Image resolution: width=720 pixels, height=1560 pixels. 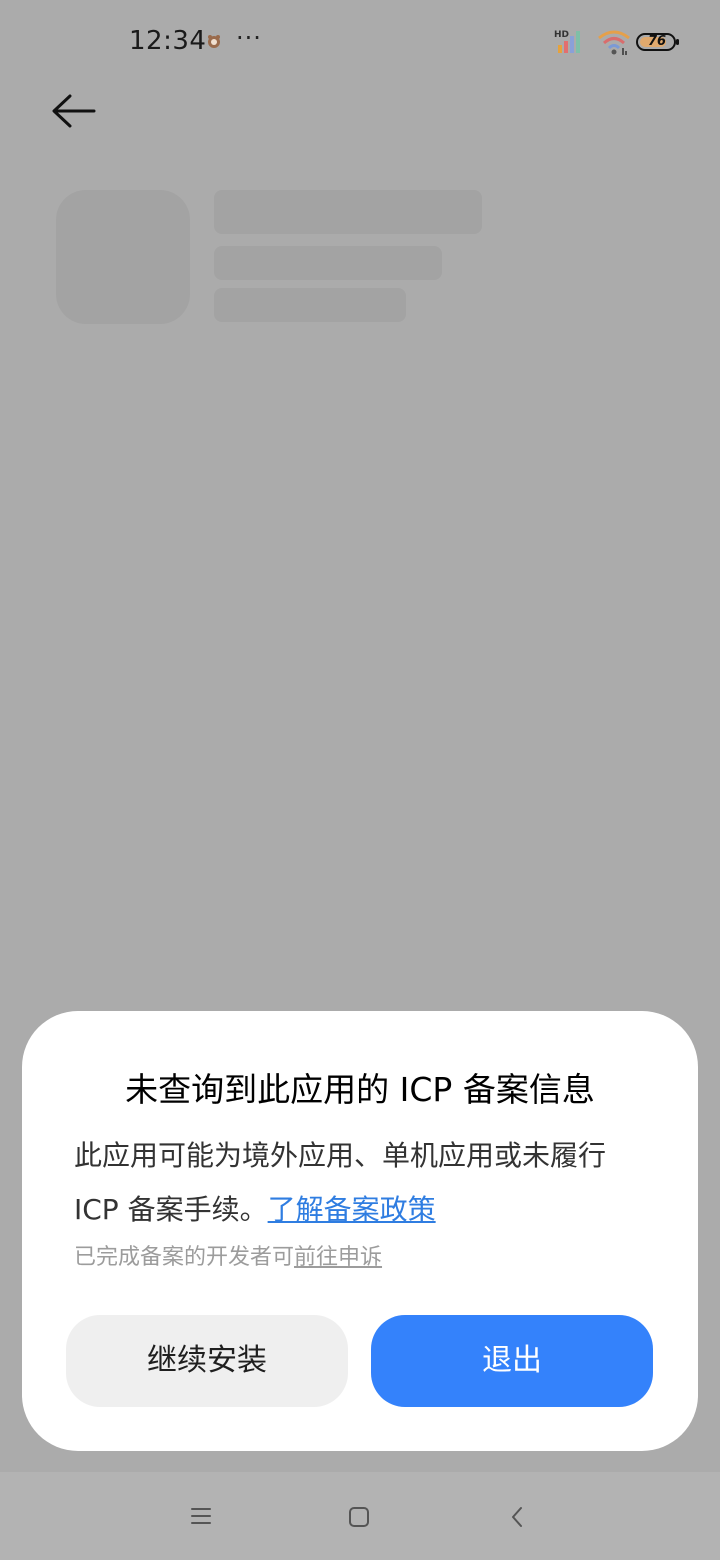 I want to click on dialog-message: 此应用可能为境外应用、单机应用或未履行 ICP 备案手续。了解备案政策, so click(x=364, y=1183).